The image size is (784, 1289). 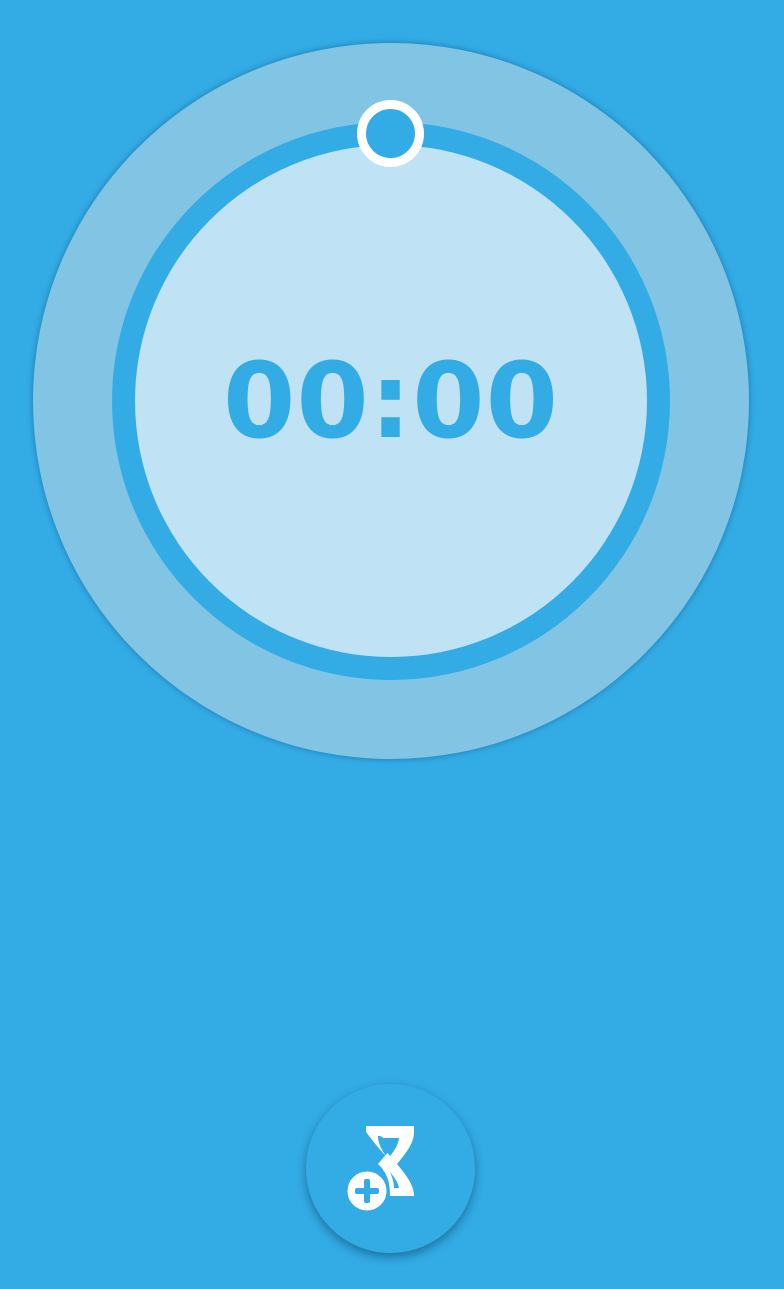 I want to click on timer-display: 00:00, so click(x=391, y=401).